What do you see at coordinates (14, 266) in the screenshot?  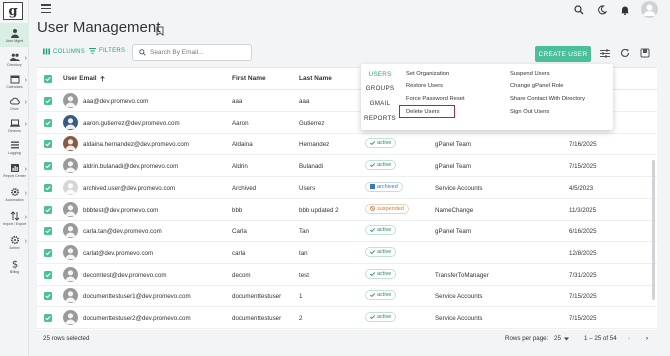 I see `sidebar-item-billing: $ Billing` at bounding box center [14, 266].